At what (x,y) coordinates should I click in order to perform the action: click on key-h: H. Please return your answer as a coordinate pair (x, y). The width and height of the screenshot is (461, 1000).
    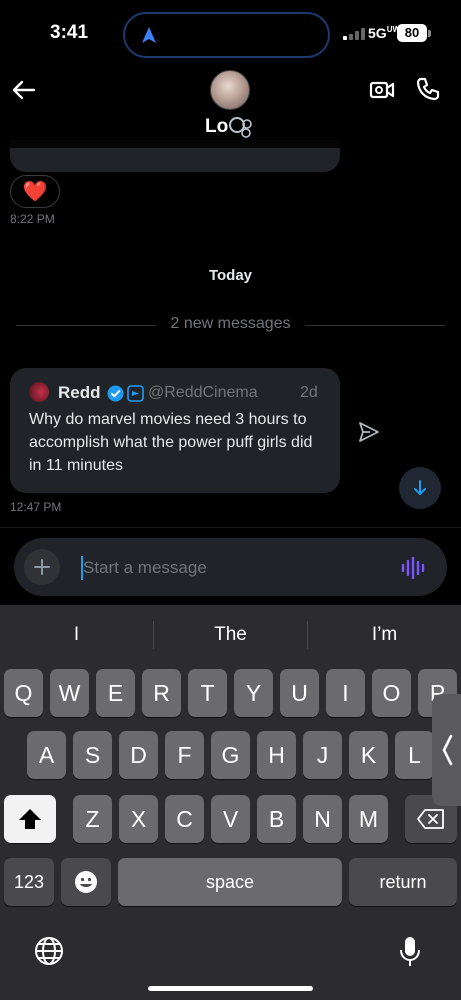
    Looking at the image, I should click on (276, 755).